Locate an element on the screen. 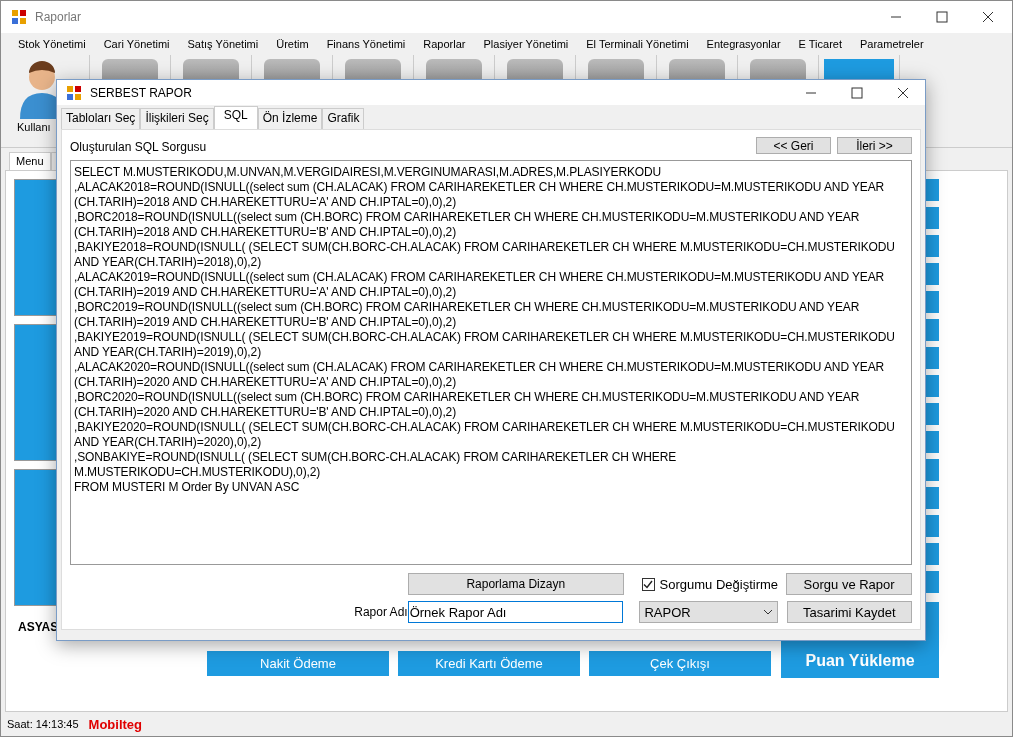  brand-text: Mobilteg is located at coordinates (115, 724).